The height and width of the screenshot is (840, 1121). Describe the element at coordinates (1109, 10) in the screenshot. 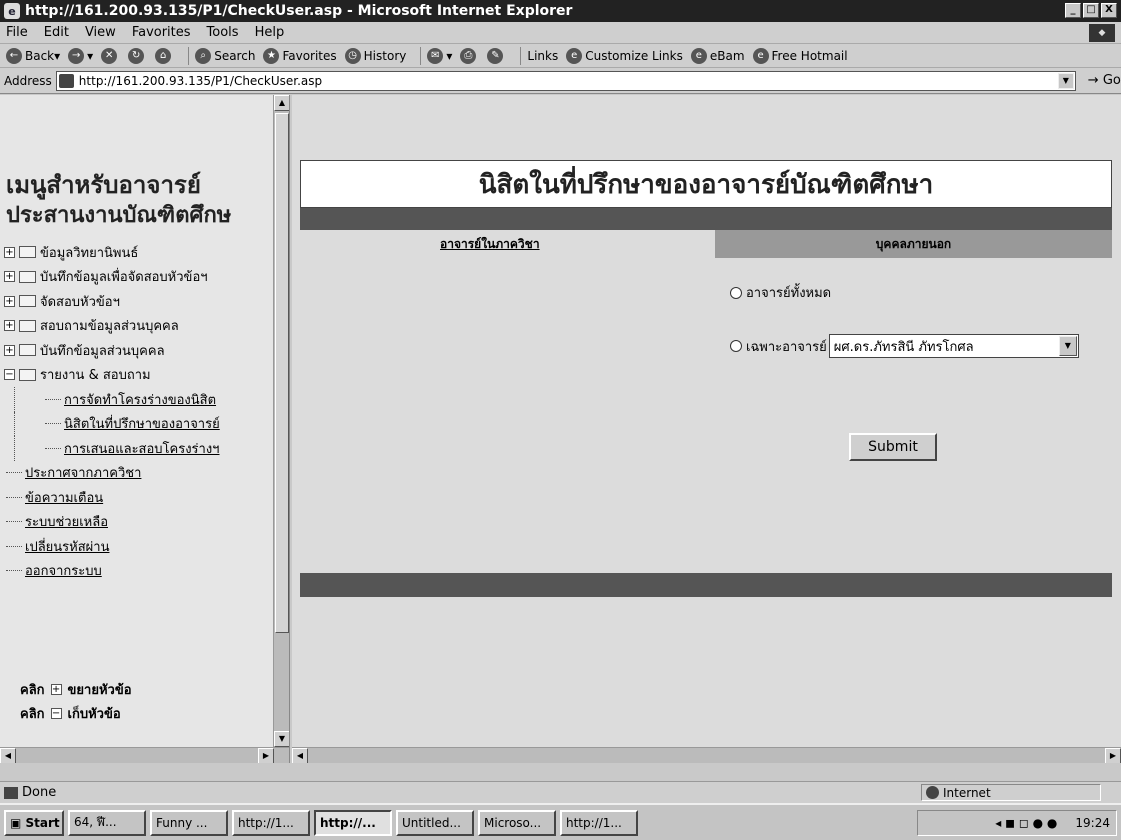

I see `close-button: X` at that location.